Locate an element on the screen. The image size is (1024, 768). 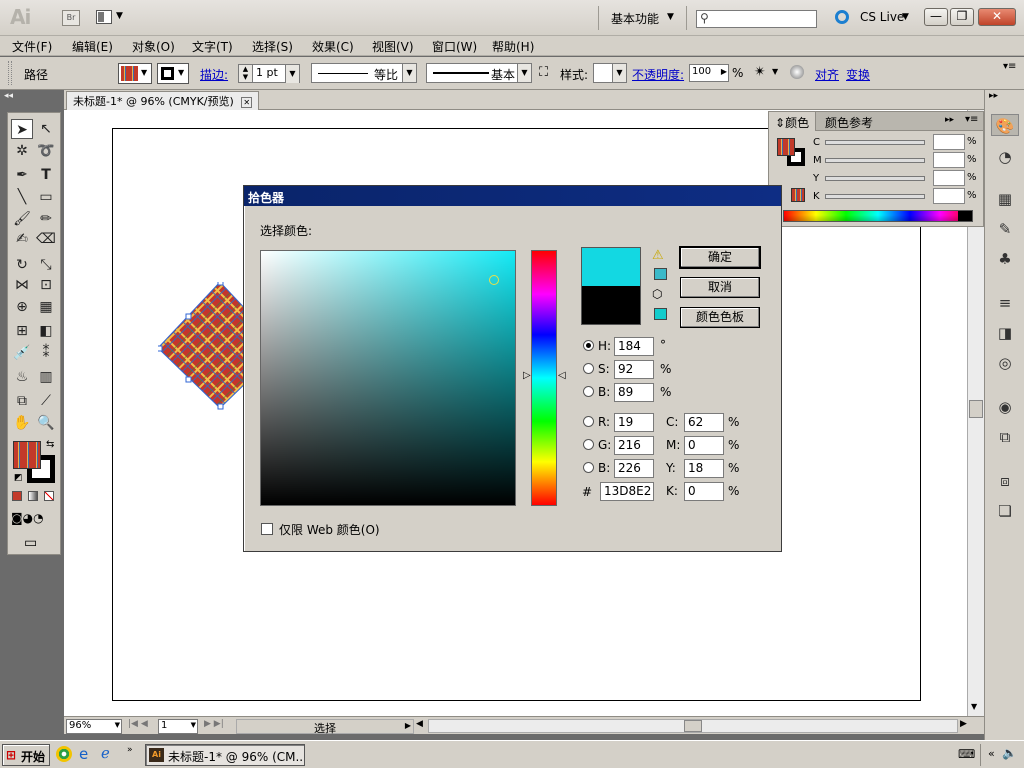
menu-effect: 效果(C) is located at coordinates (333, 46).